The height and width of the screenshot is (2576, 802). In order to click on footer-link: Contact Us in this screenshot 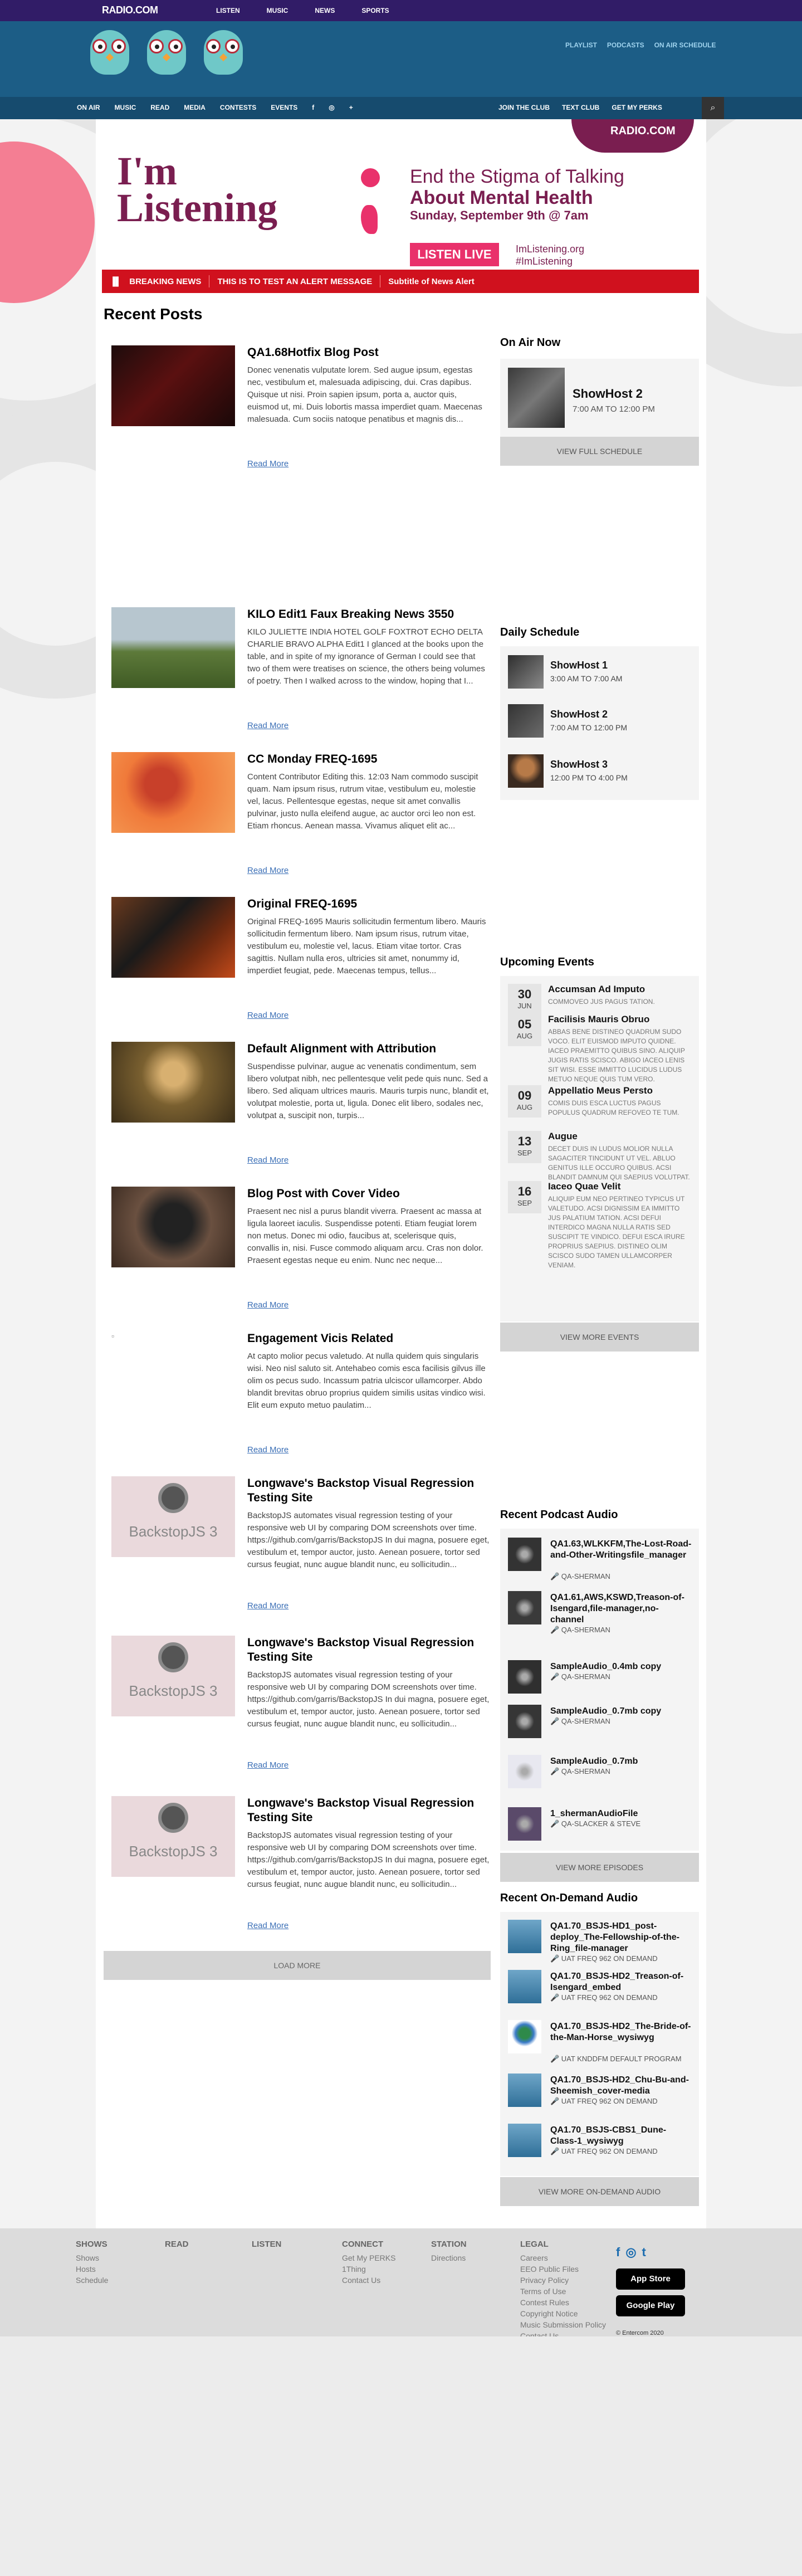, I will do `click(368, 2280)`.